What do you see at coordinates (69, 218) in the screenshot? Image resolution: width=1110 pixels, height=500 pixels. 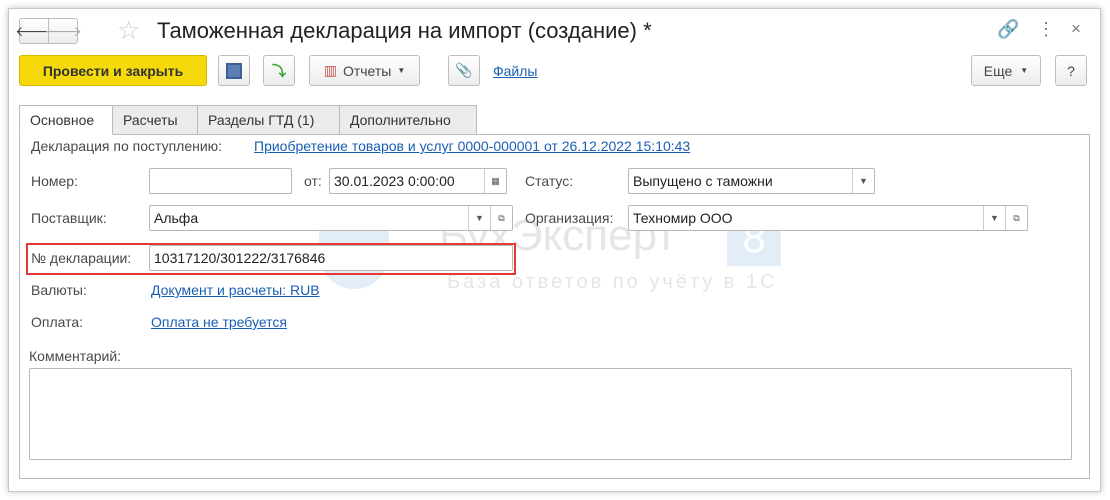 I see `supplier-label: Поставщик:` at bounding box center [69, 218].